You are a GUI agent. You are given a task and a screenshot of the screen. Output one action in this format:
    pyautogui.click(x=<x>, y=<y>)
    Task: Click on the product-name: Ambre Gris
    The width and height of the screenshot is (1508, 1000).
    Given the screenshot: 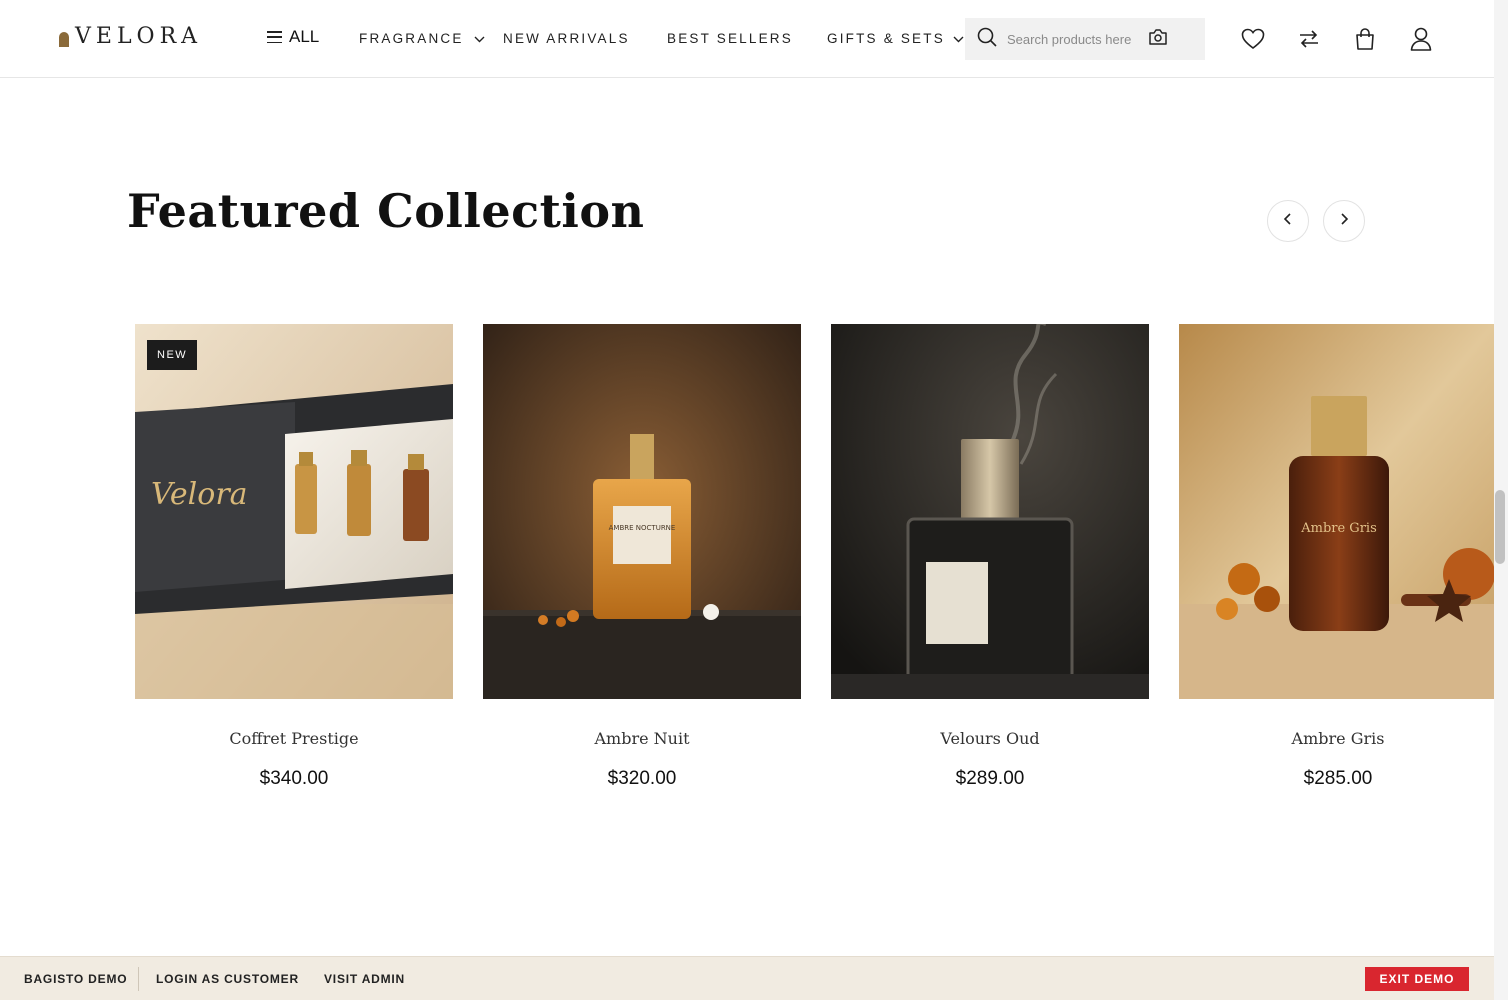 What is the action you would take?
    pyautogui.click(x=1338, y=738)
    